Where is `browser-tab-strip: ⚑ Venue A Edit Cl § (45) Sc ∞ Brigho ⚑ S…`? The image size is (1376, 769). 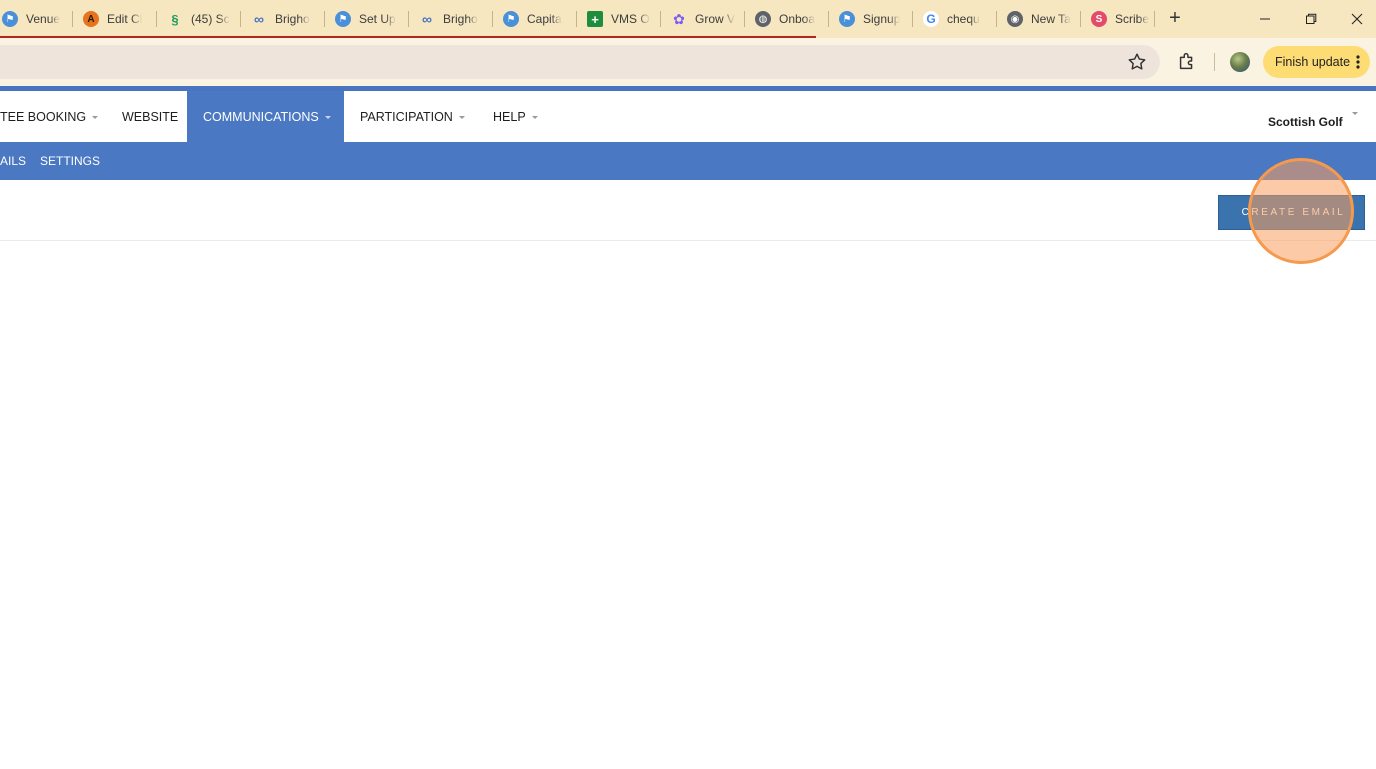 browser-tab-strip: ⚑ Venue A Edit Cl § (45) Sc ∞ Brigho ⚑ S… is located at coordinates (688, 19).